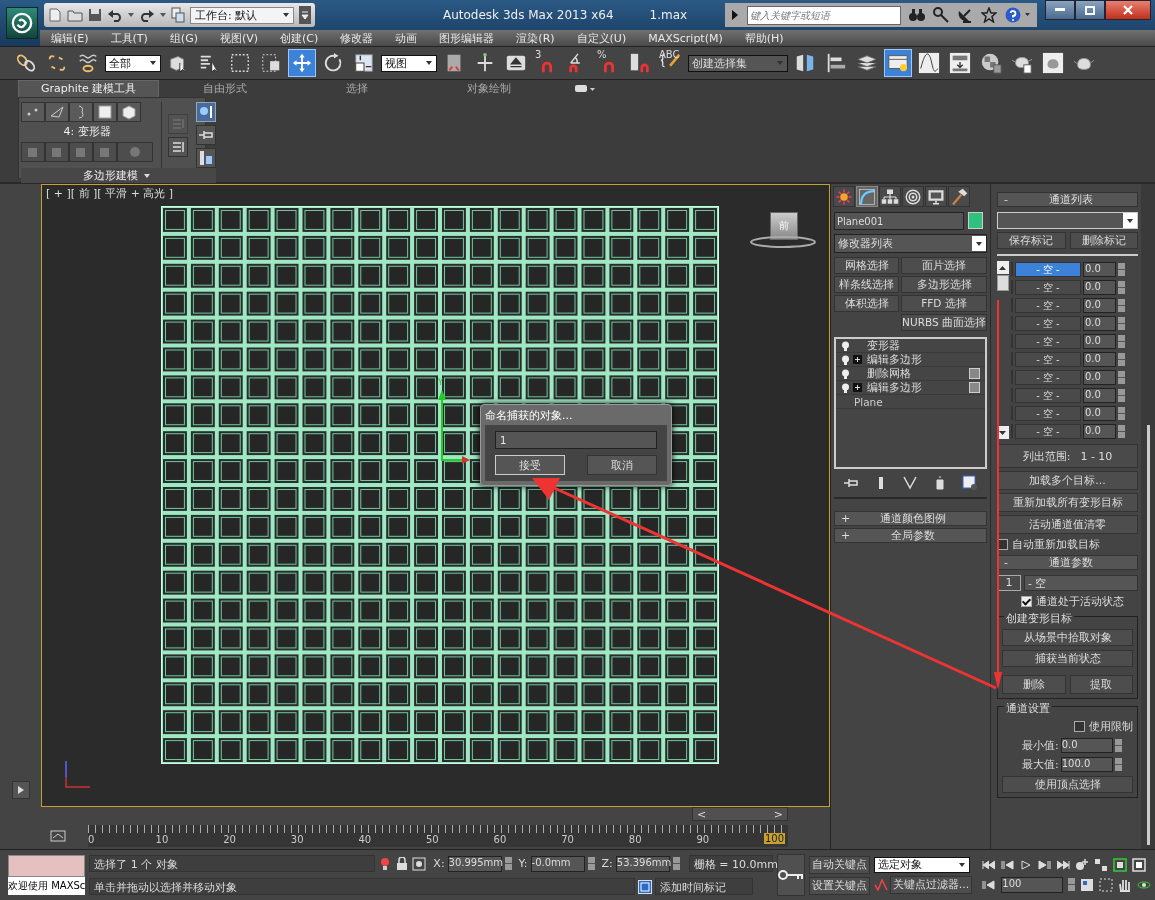 This screenshot has height=900, width=1155. I want to click on toolbar-dropdown: 视图, so click(409, 63).